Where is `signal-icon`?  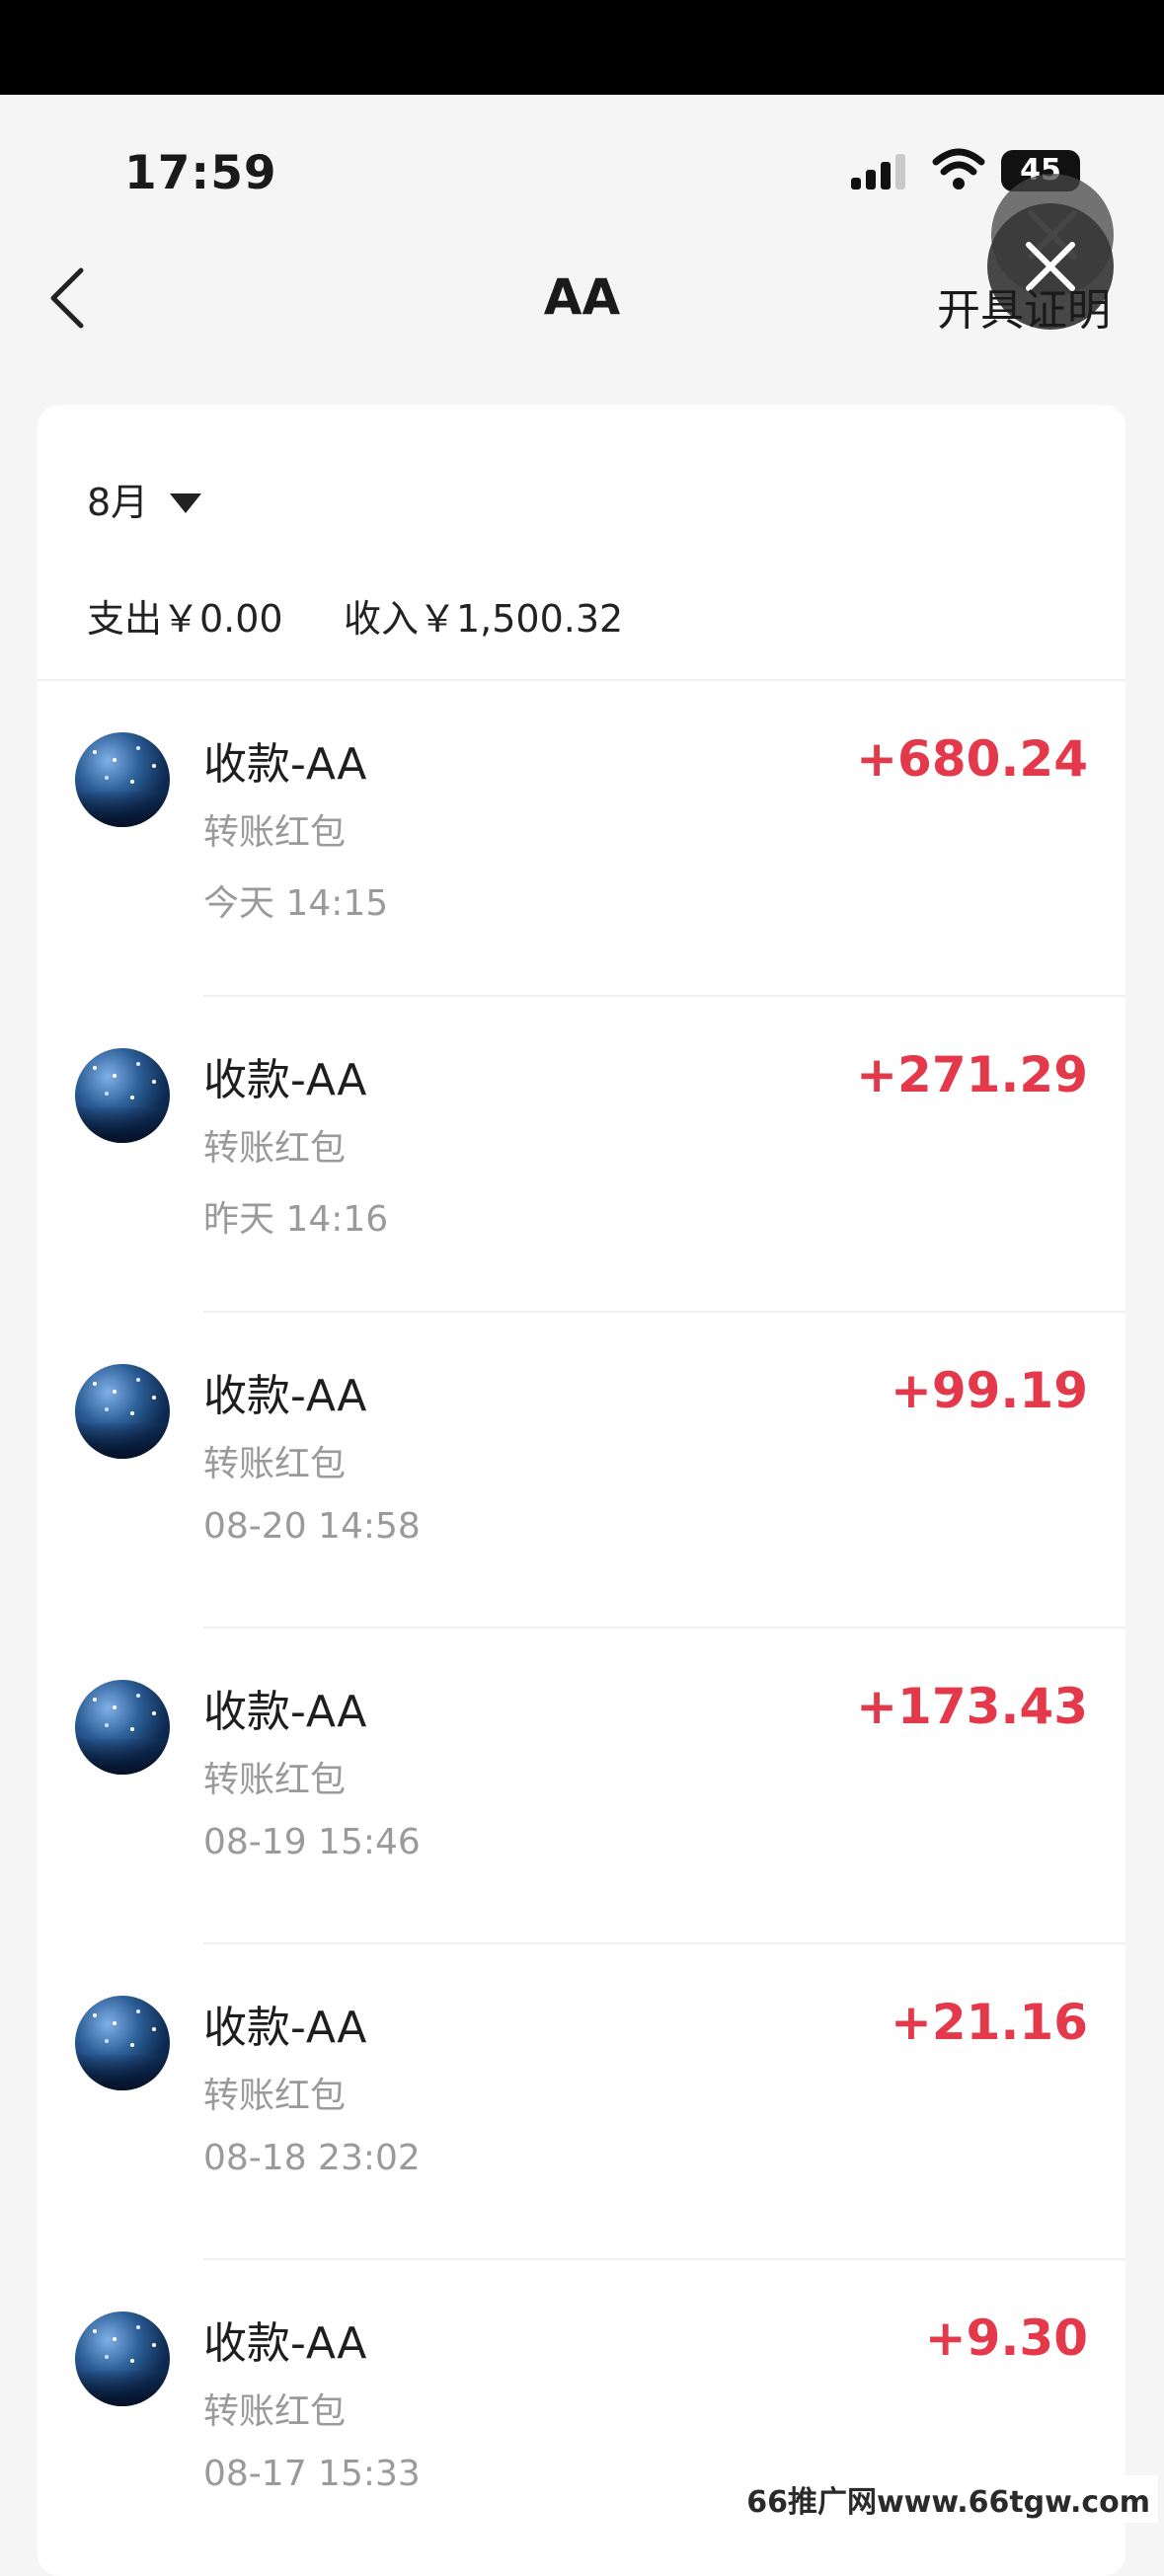
signal-icon is located at coordinates (880, 171).